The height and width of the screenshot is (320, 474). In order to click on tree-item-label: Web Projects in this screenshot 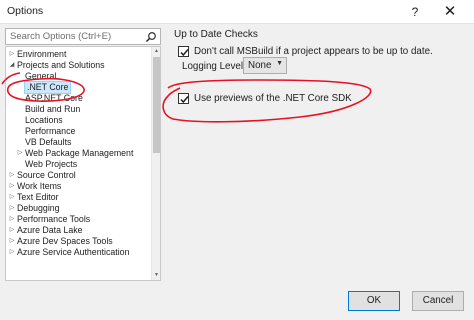, I will do `click(51, 164)`.